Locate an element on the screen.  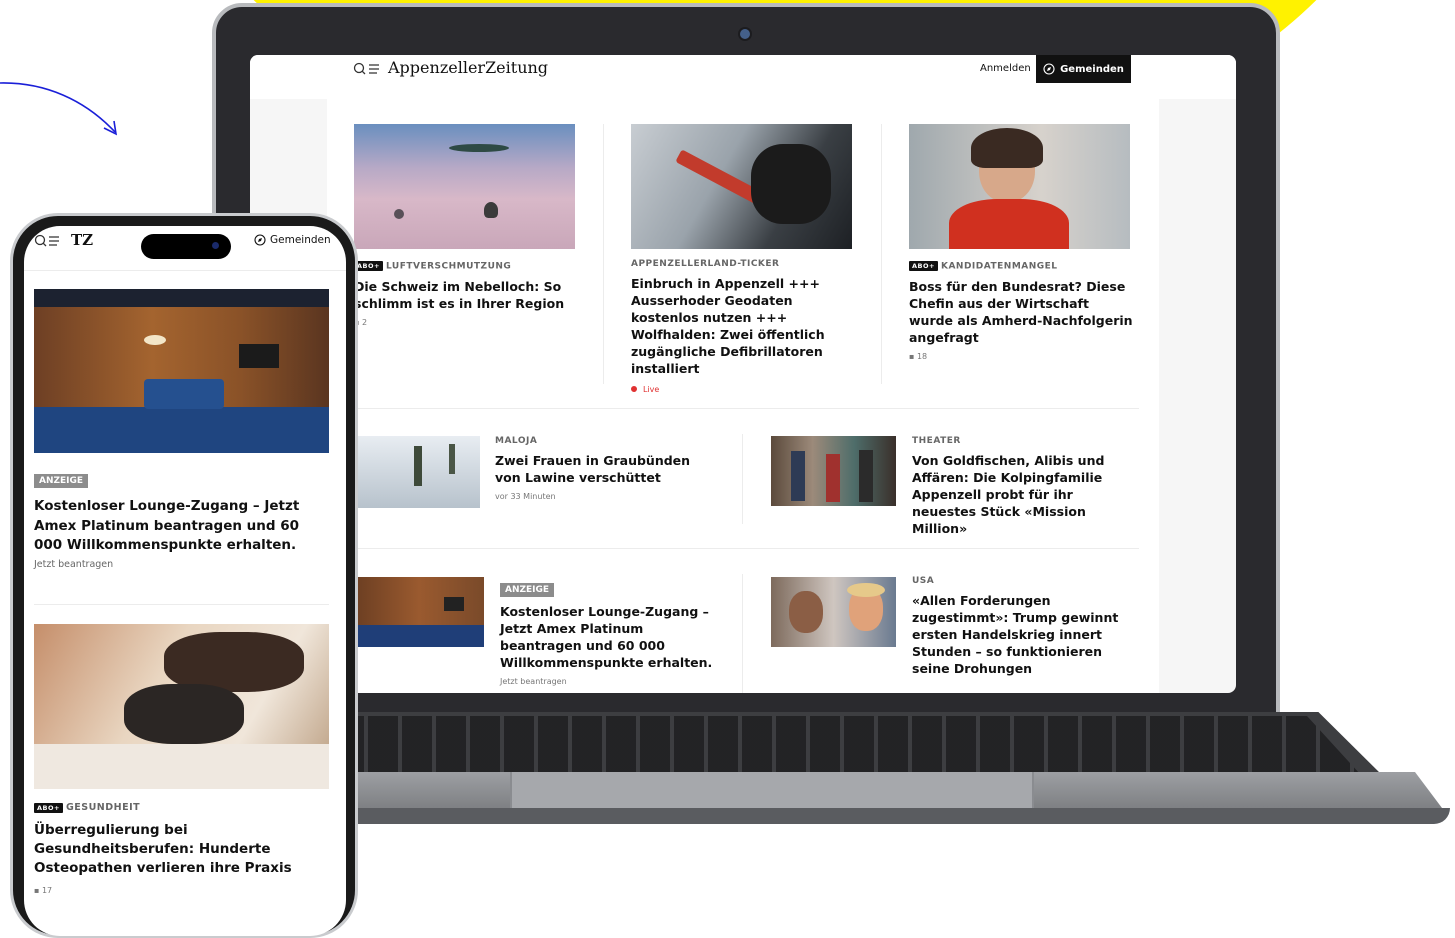
article-kicker: LUFTVERSCHMUTZUNG is located at coordinates (448, 266).